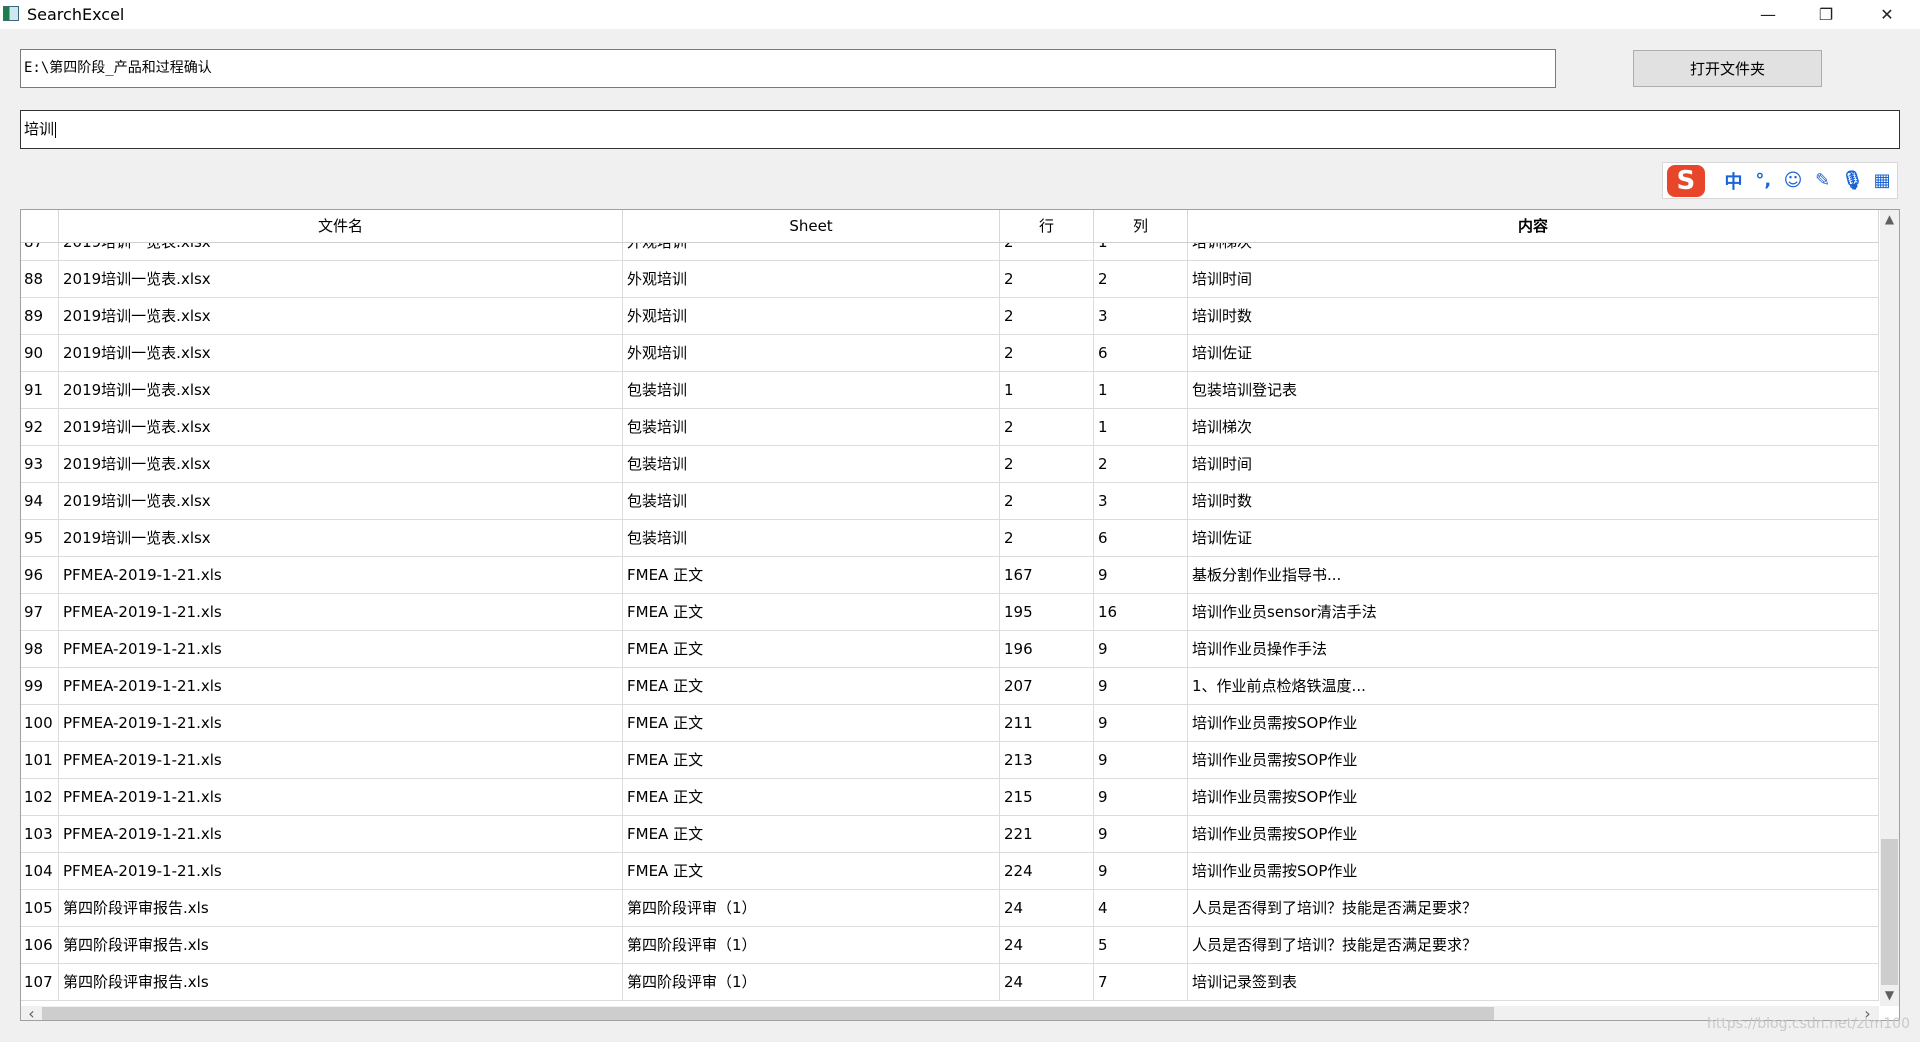 The height and width of the screenshot is (1042, 1920). I want to click on content-cell: 培训梯次, so click(1533, 251).